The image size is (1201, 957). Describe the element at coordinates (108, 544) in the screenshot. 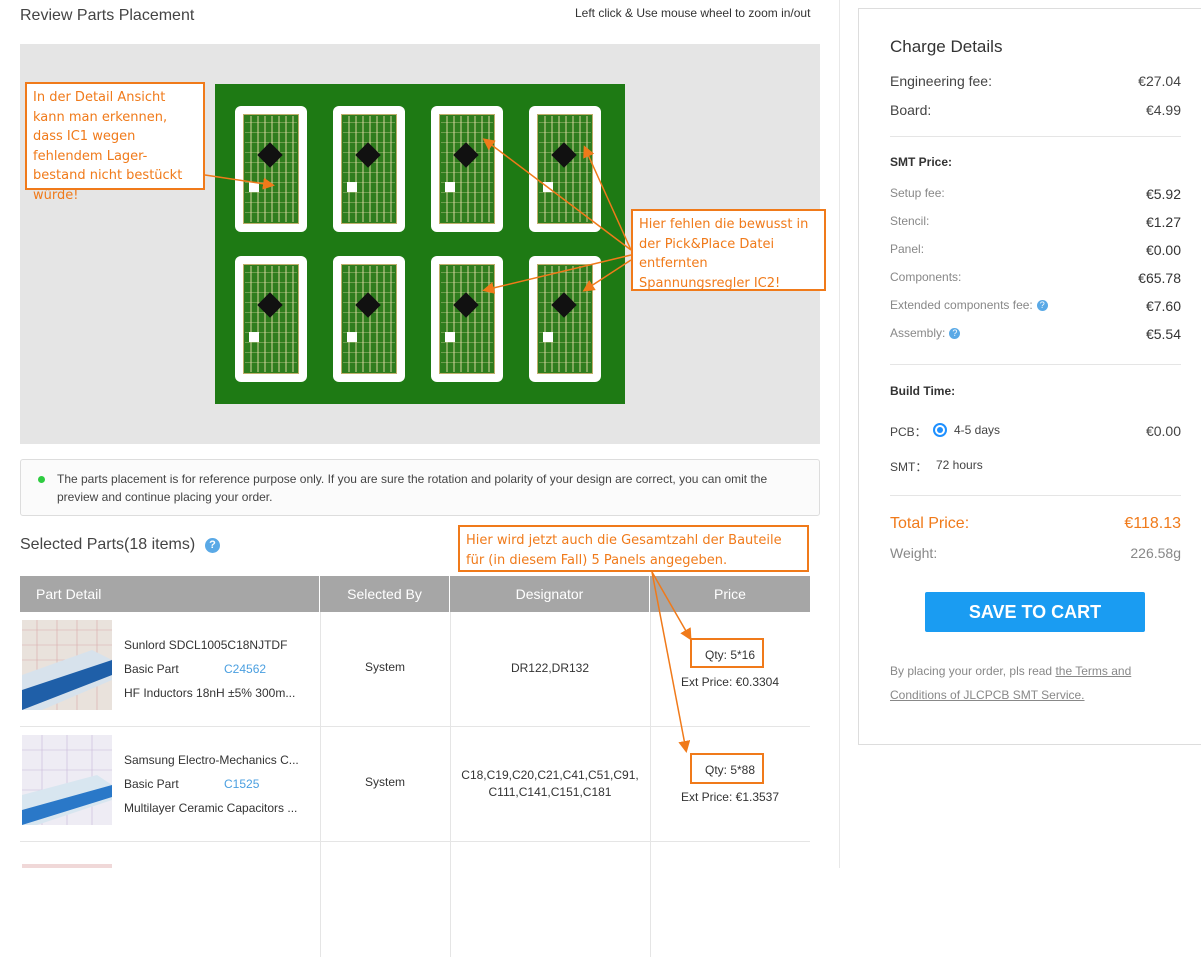

I see `selected-parts-title: Selected Parts(18 items)` at that location.